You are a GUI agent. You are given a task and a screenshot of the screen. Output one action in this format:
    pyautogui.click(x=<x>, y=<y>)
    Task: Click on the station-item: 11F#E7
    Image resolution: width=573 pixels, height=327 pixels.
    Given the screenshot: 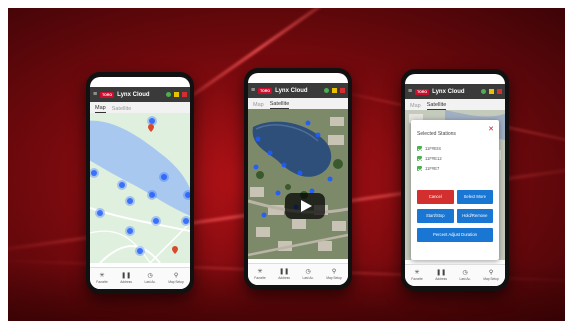 What is the action you would take?
    pyautogui.click(x=455, y=169)
    